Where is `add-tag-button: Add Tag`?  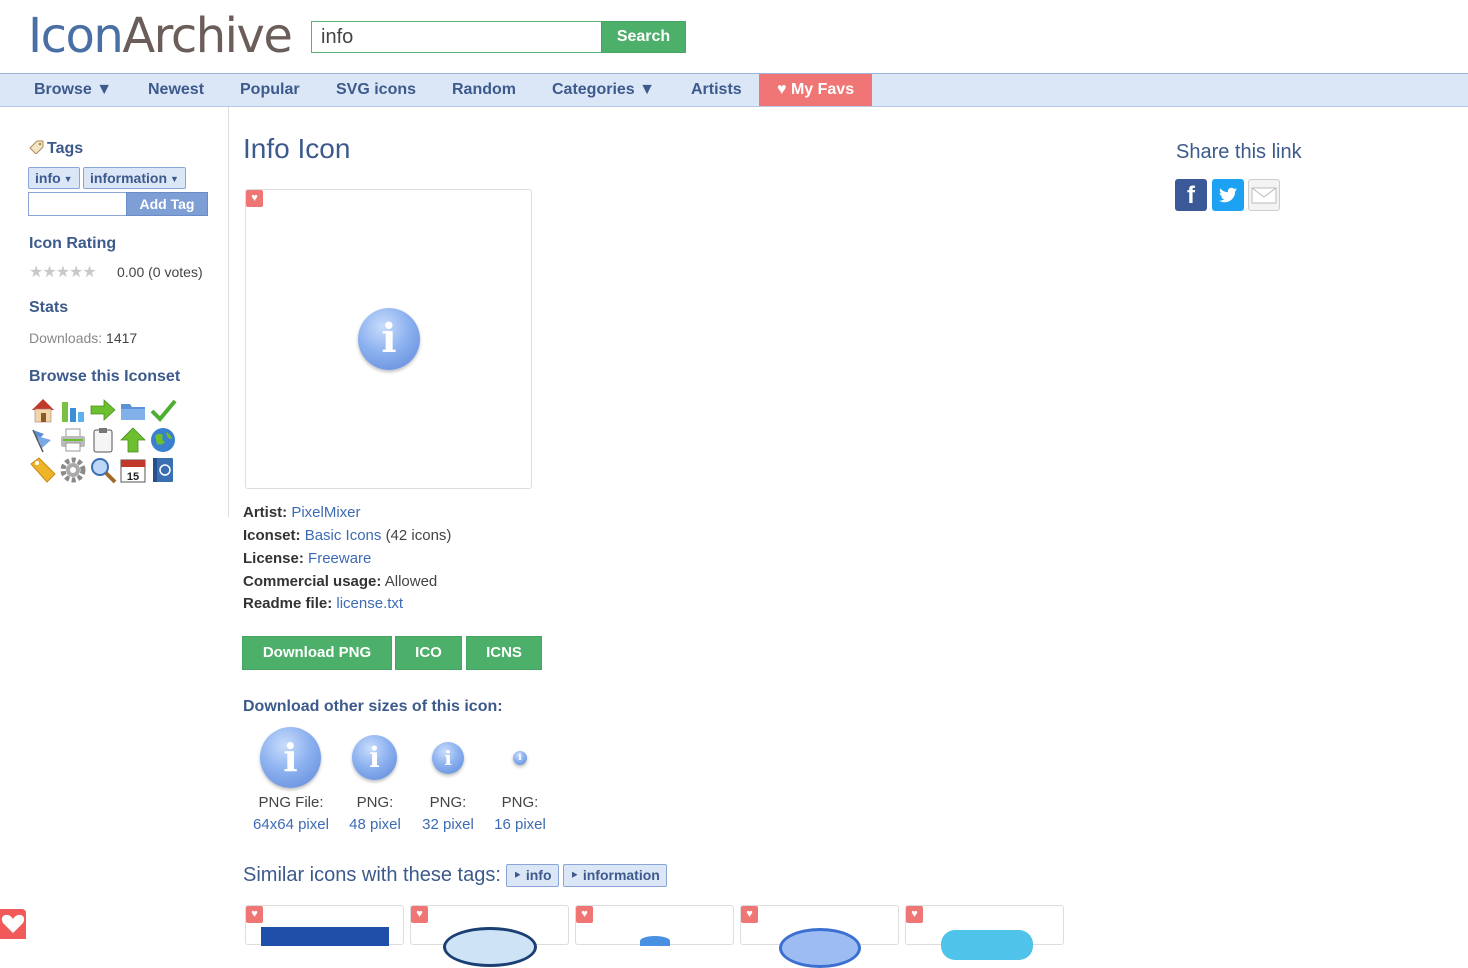
add-tag-button: Add Tag is located at coordinates (167, 204).